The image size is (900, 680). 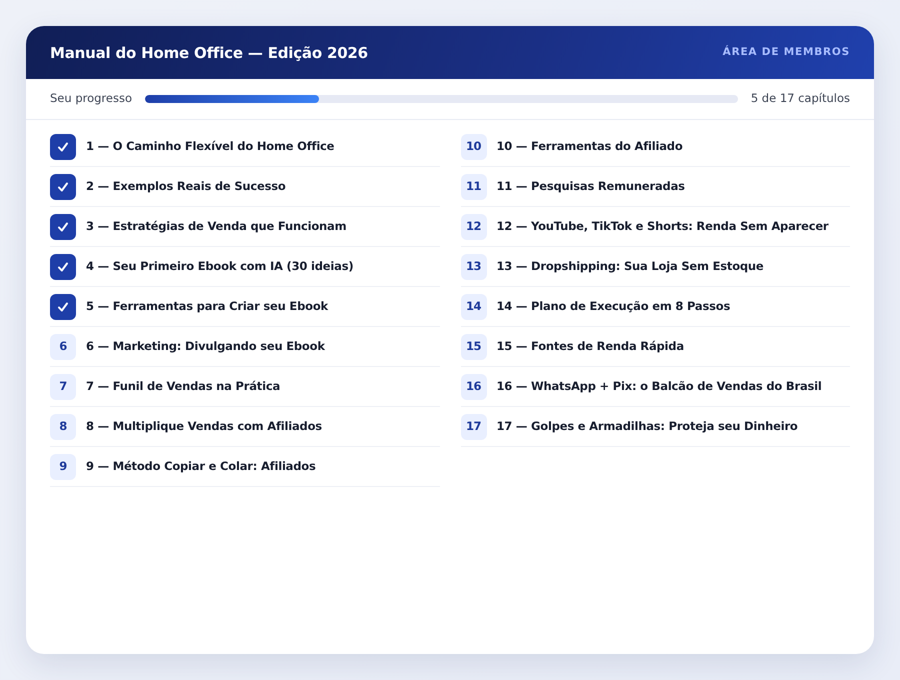 I want to click on chapter-item: 6 6 — Marketing: Divulgando seu Ebook, so click(x=245, y=347).